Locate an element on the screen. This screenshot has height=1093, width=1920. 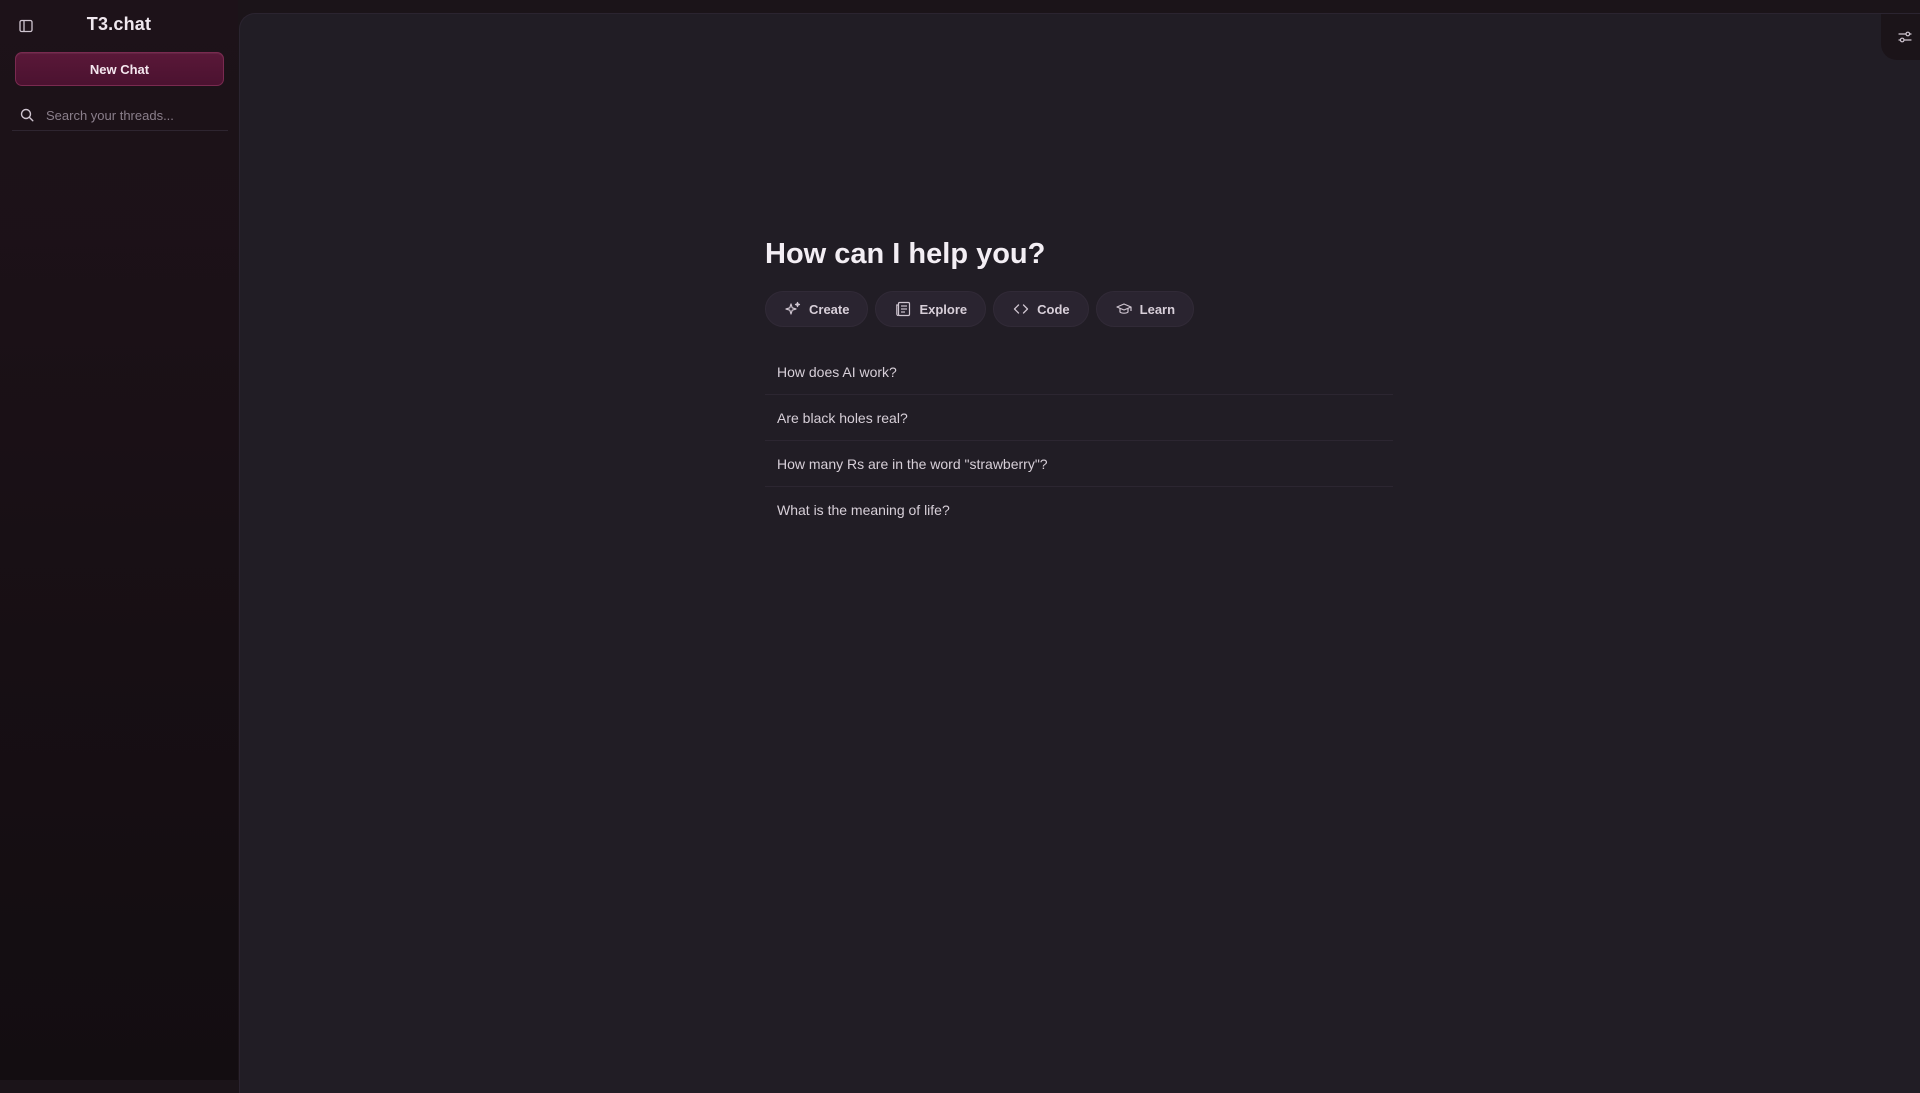
code-button: Code is located at coordinates (1041, 309).